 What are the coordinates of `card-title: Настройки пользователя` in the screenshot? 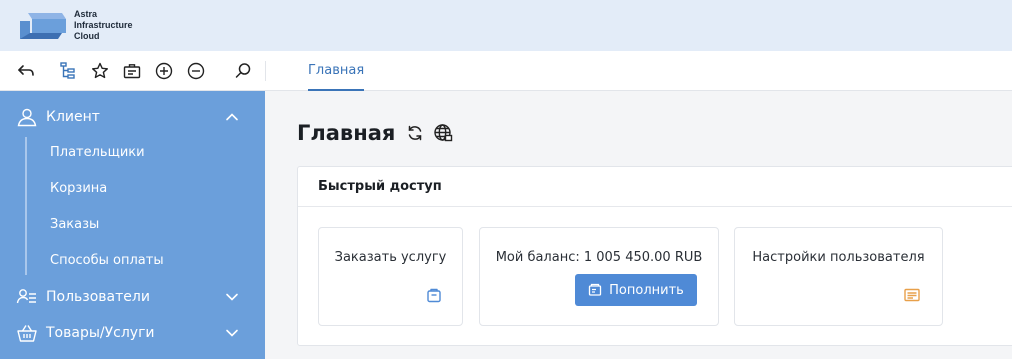 It's located at (838, 257).